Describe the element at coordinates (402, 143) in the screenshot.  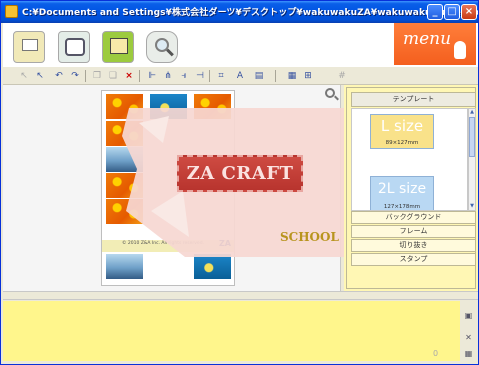
I see `template-dimensions: 89×127mm` at that location.